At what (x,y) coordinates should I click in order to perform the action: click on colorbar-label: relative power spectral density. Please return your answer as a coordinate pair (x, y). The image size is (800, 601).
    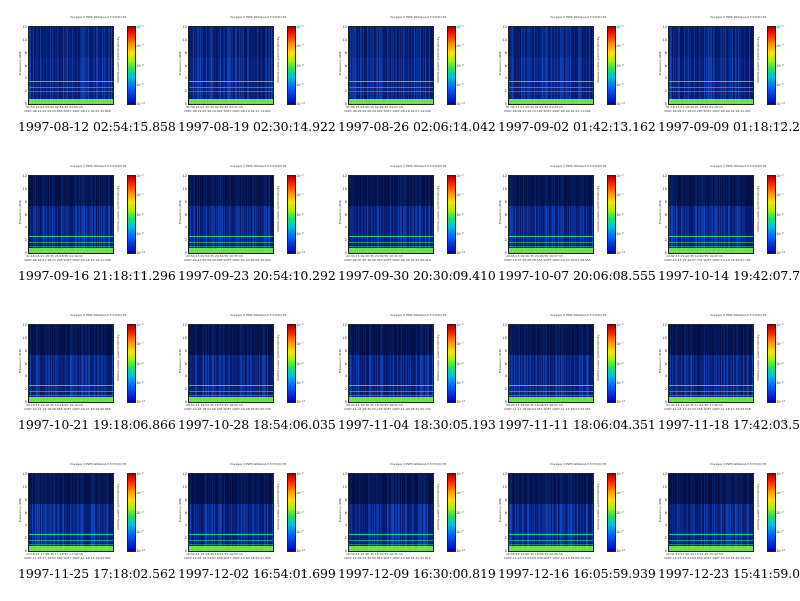
    Looking at the image, I should click on (278, 507).